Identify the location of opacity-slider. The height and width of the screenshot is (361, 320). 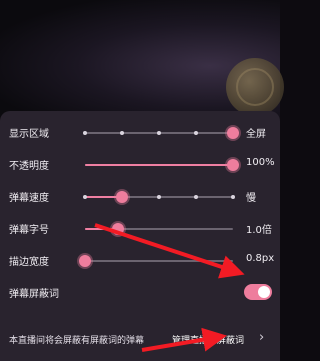
(162, 165).